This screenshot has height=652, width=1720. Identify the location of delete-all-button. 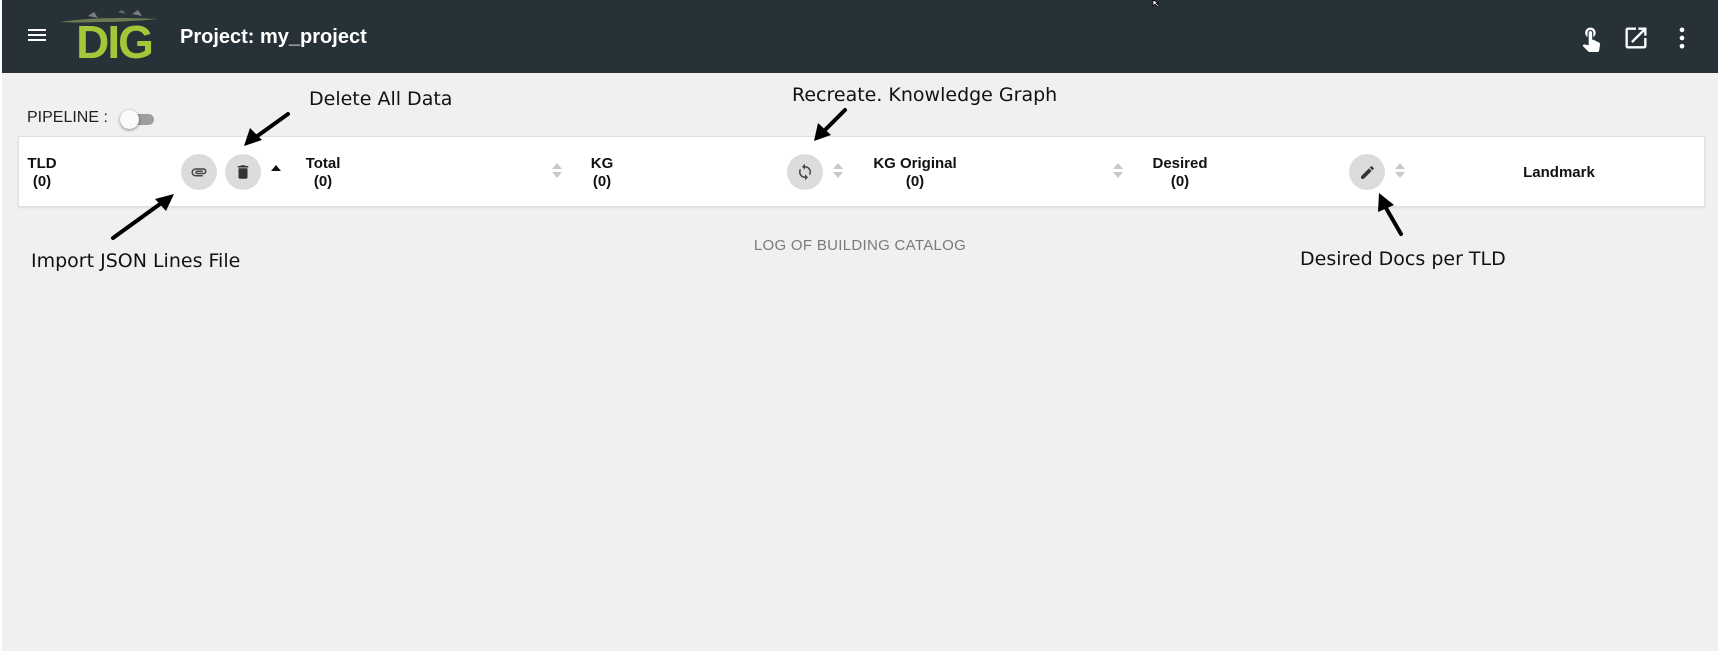
(243, 172).